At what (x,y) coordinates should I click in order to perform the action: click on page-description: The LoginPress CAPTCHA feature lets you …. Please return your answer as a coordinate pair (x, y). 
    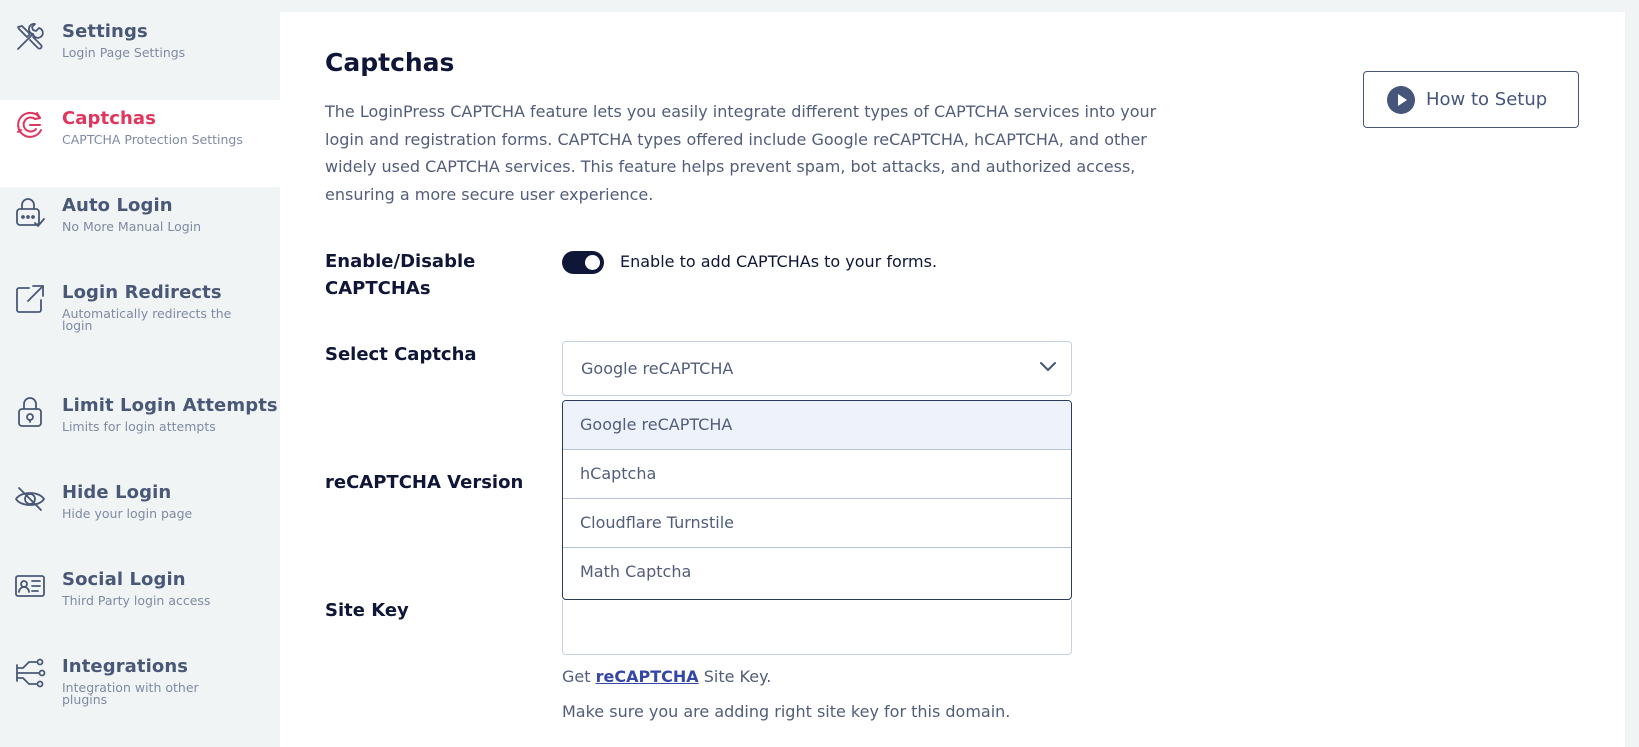
    Looking at the image, I should click on (741, 153).